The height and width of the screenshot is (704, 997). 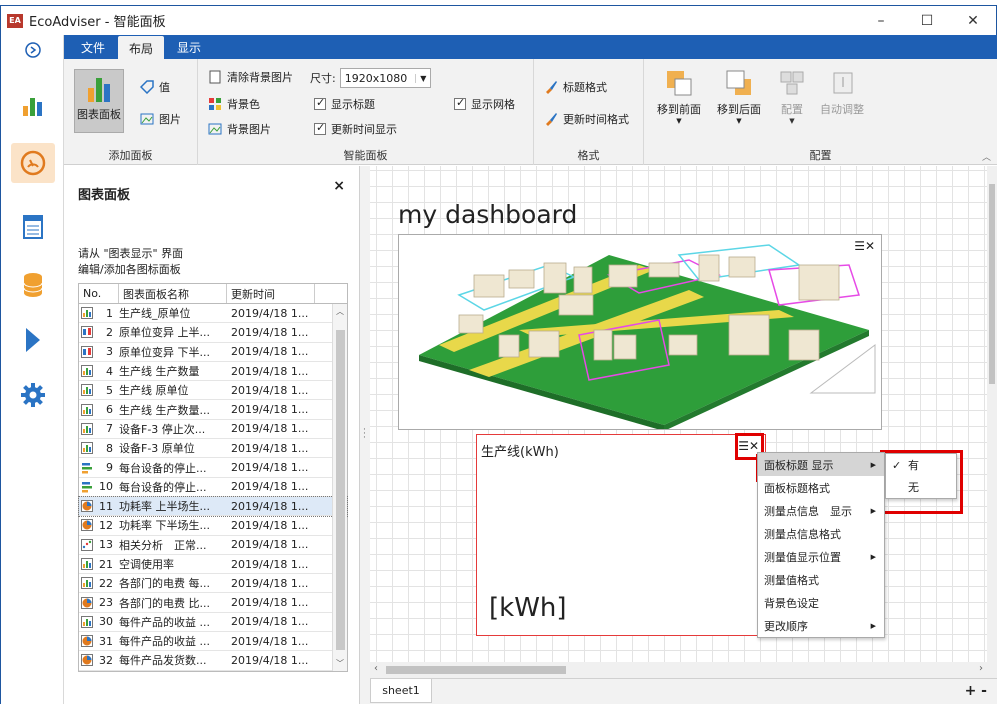 What do you see at coordinates (234, 104) in the screenshot?
I see `bg-color-button: 背景色` at bounding box center [234, 104].